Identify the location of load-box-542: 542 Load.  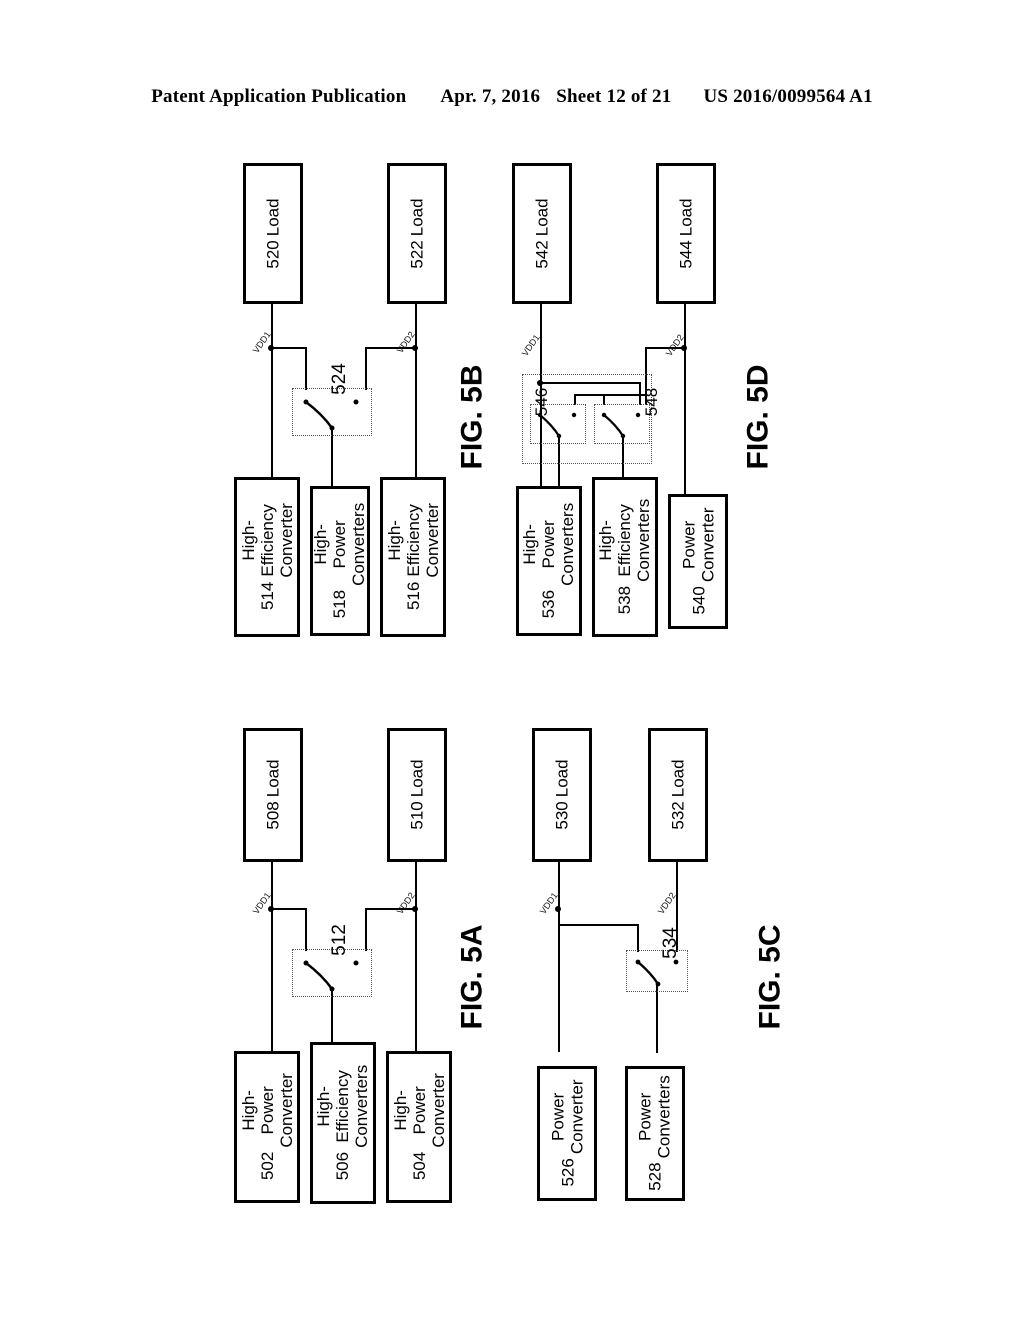
(542, 233).